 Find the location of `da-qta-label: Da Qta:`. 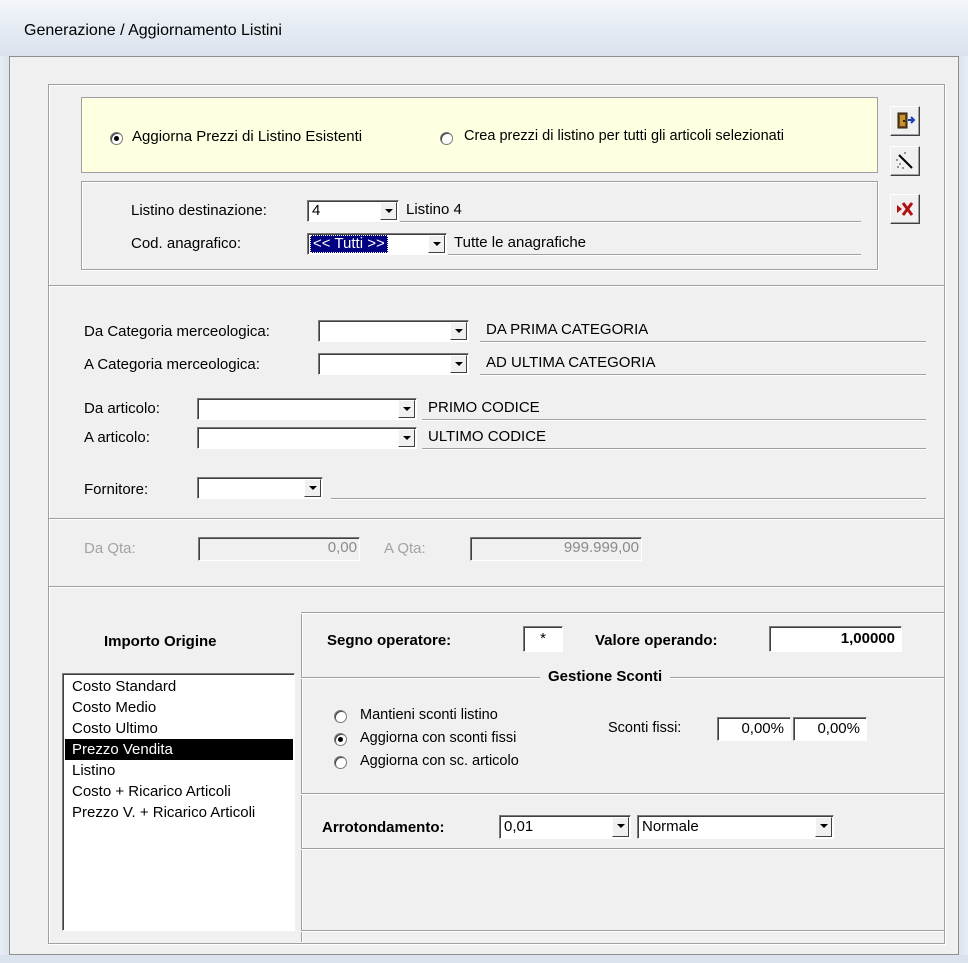

da-qta-label: Da Qta: is located at coordinates (110, 548).